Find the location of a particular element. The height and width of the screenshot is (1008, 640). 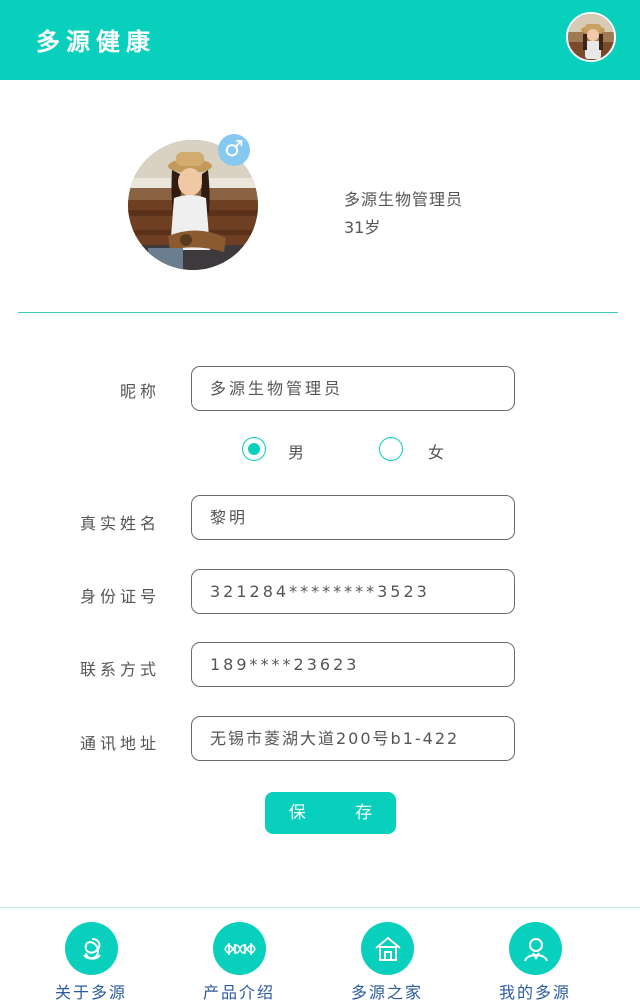

gender-female-label: 女 is located at coordinates (436, 452).